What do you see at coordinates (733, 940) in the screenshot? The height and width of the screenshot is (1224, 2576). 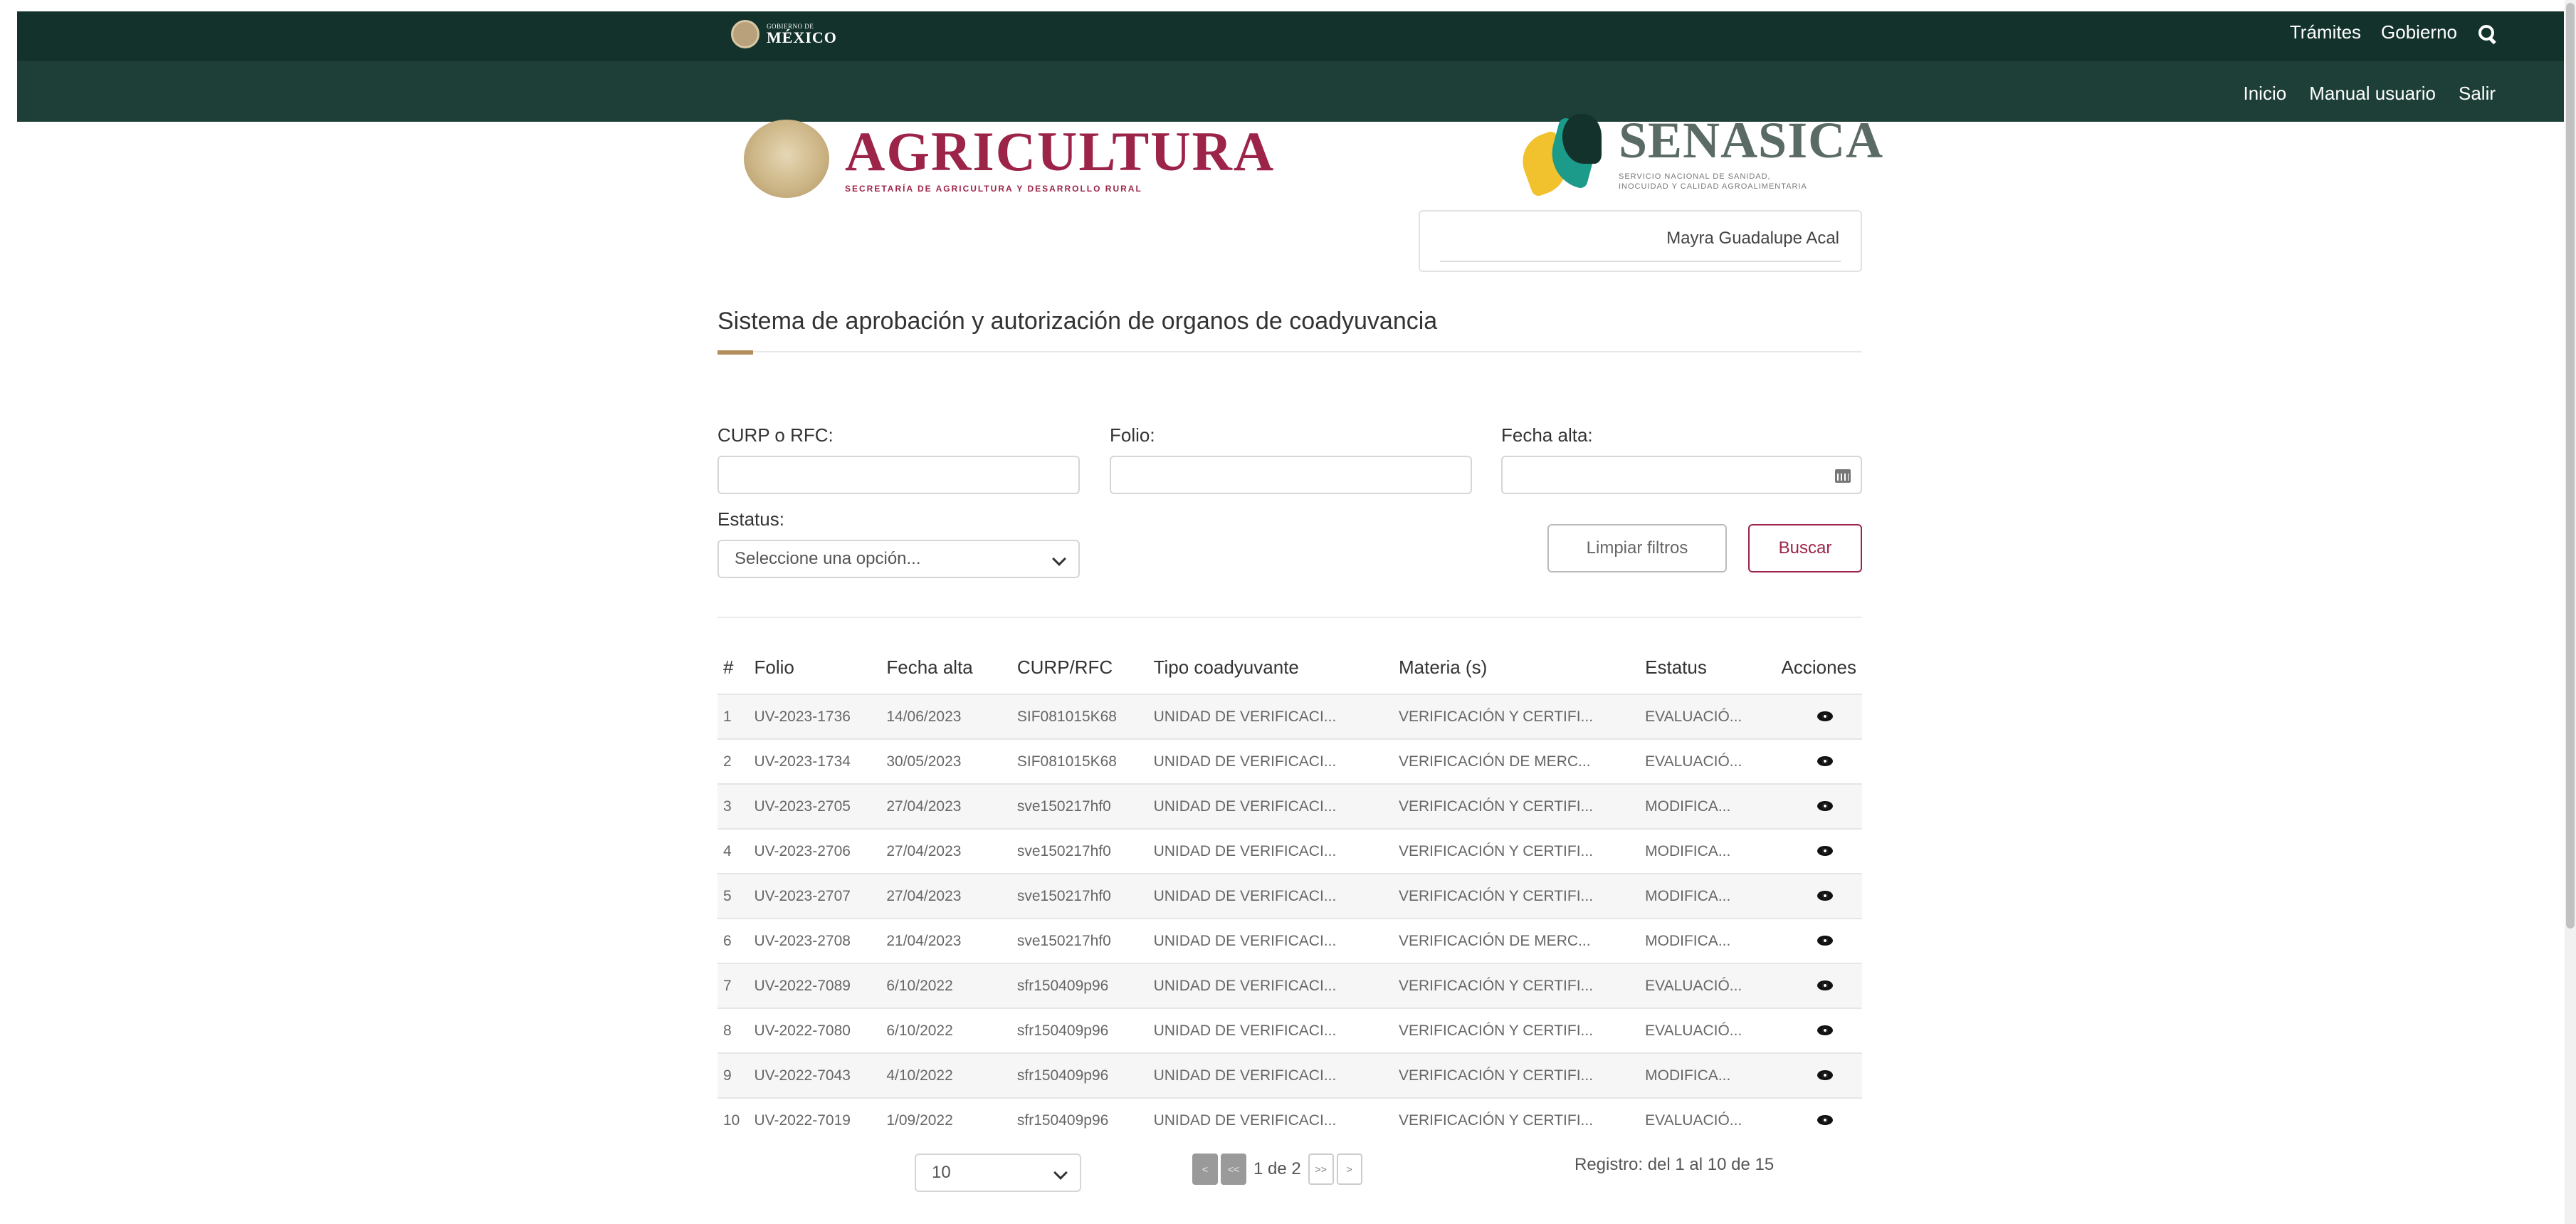 I see `row-number: 6` at bounding box center [733, 940].